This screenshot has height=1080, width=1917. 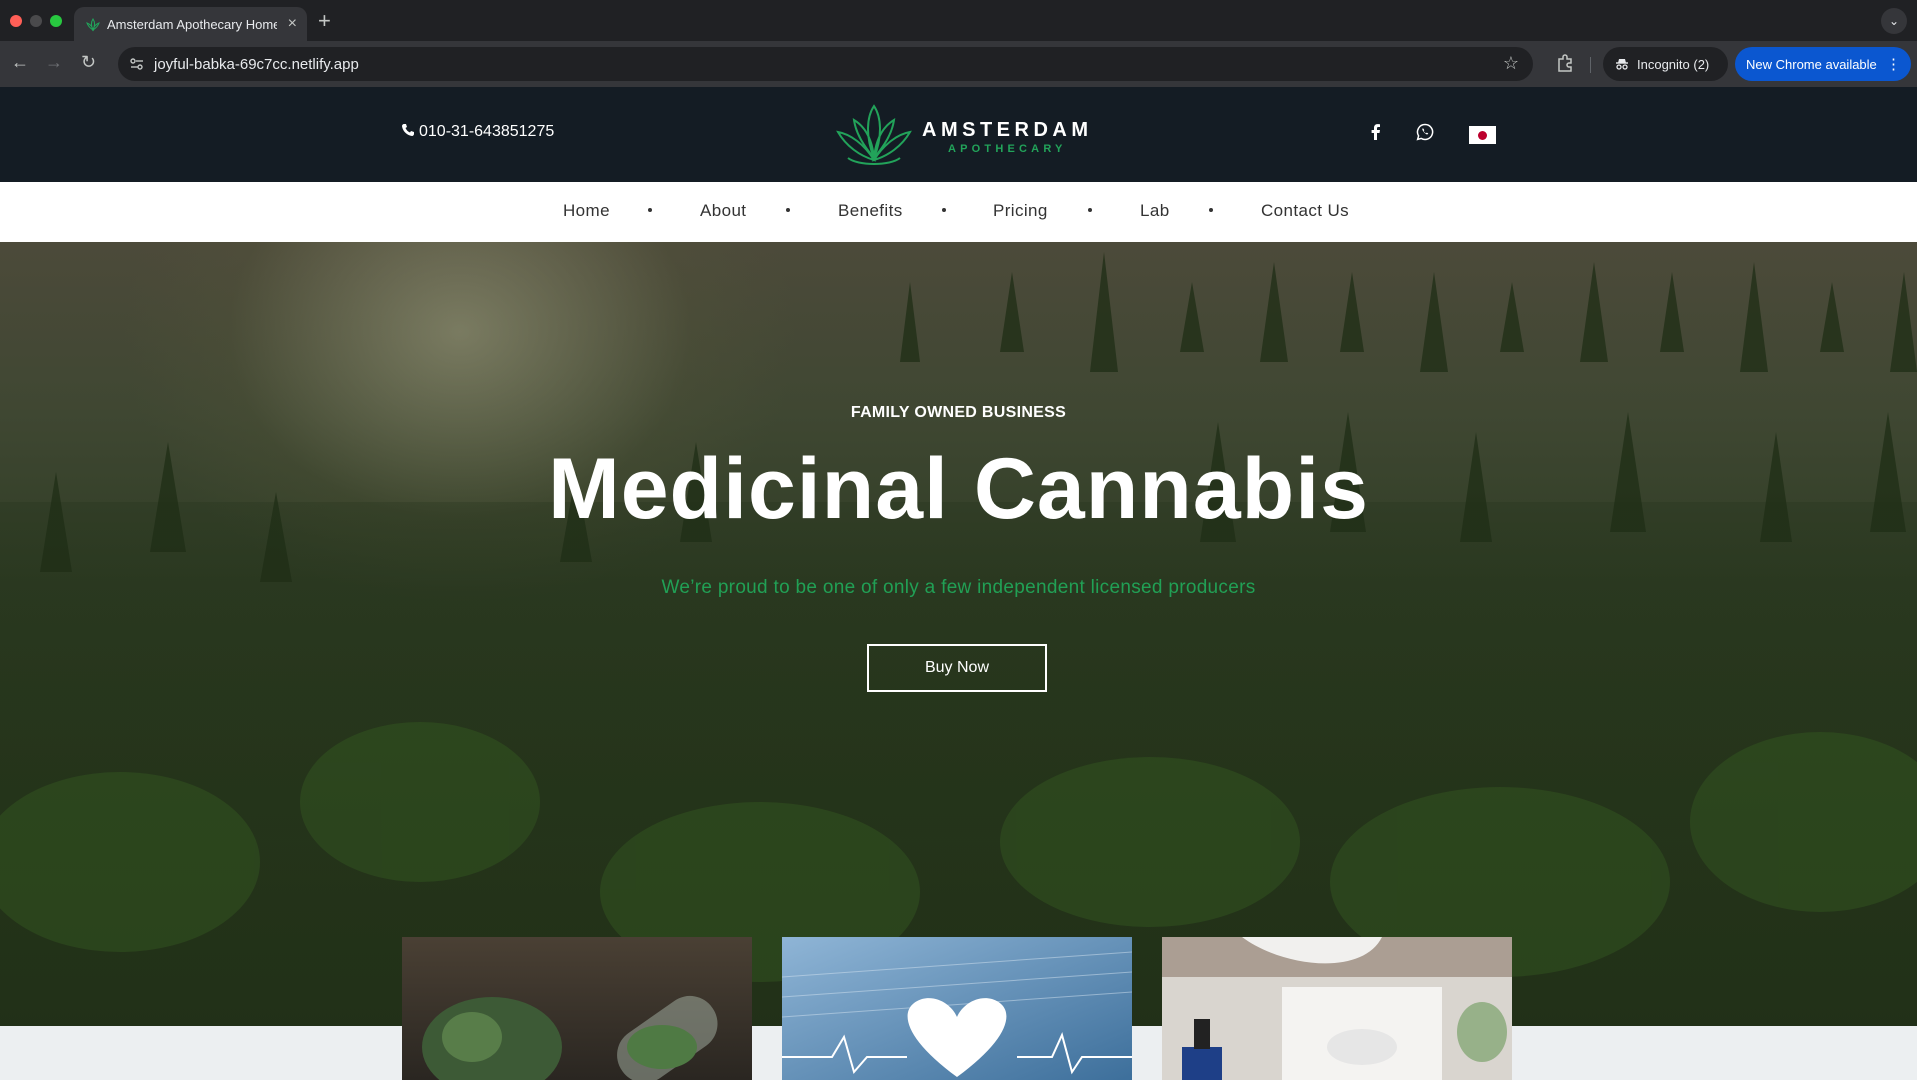 I want to click on window-minimize-button, so click(x=36, y=21).